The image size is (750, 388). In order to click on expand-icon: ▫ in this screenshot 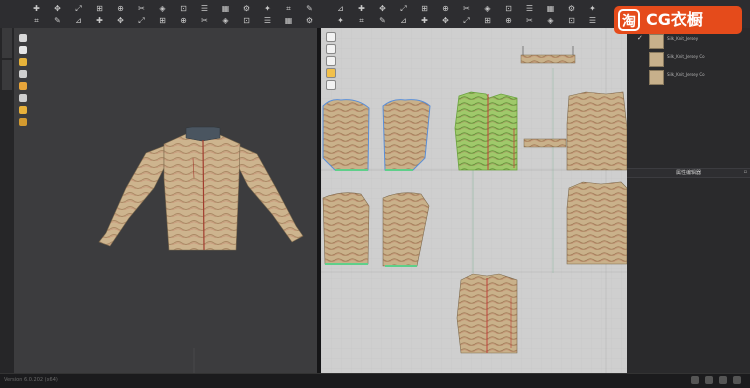, I will do `click(745, 172)`.